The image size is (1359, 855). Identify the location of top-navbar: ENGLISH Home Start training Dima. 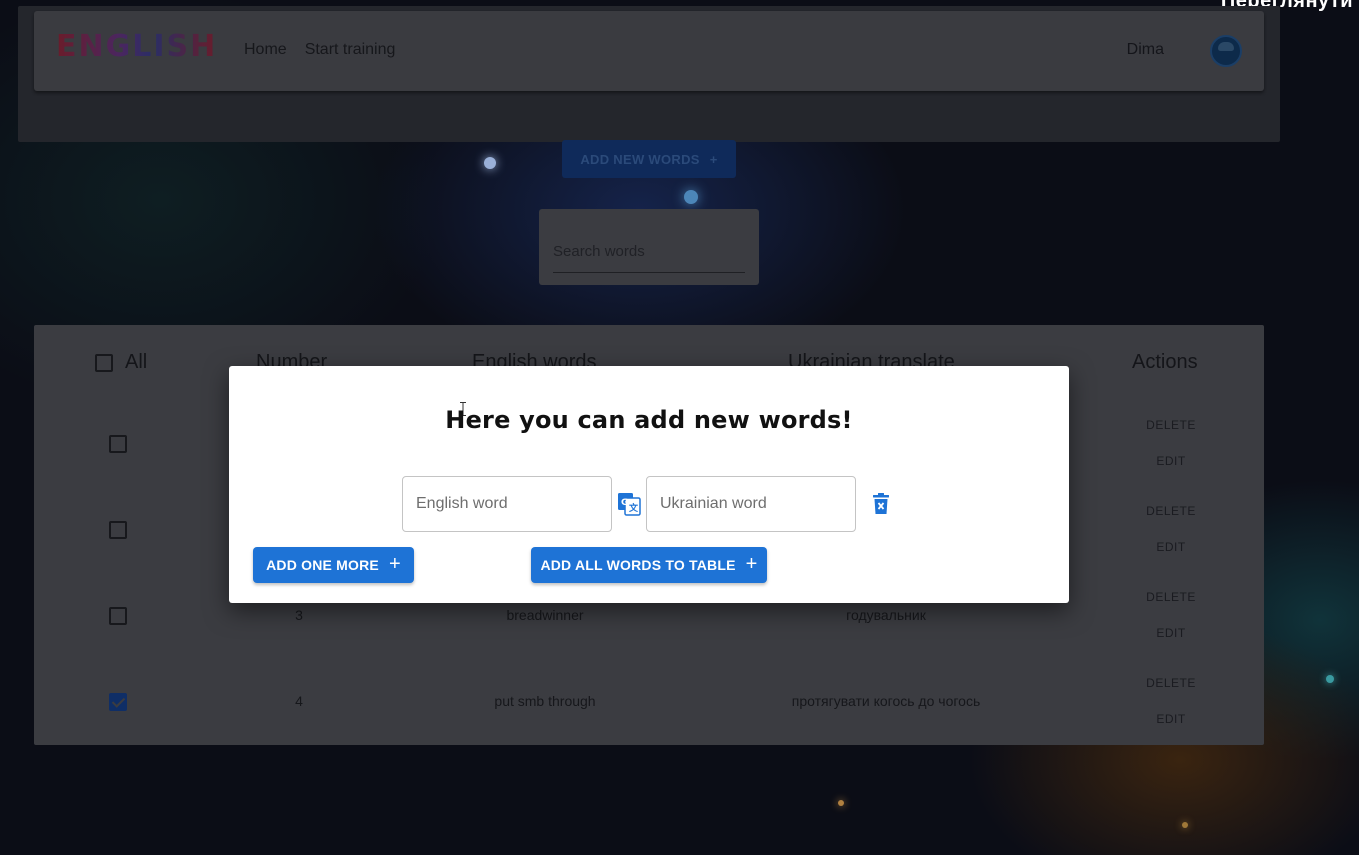
(649, 51).